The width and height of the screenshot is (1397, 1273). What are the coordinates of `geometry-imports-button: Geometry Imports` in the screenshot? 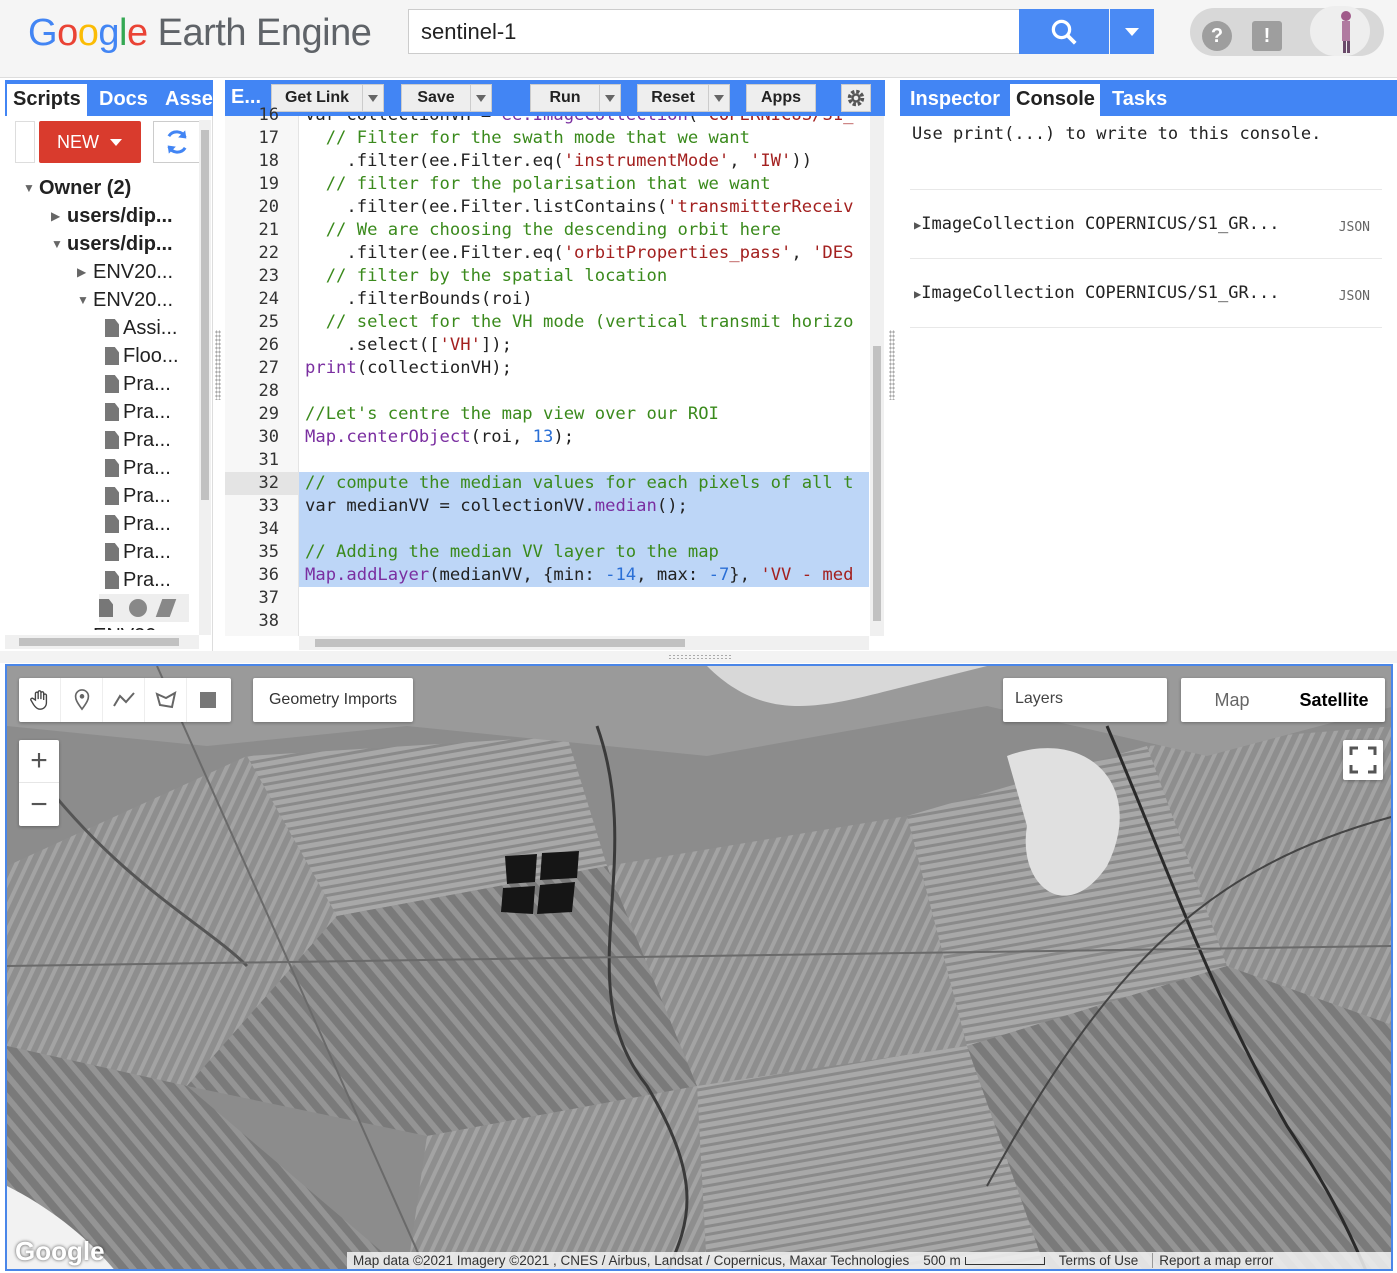 It's located at (333, 700).